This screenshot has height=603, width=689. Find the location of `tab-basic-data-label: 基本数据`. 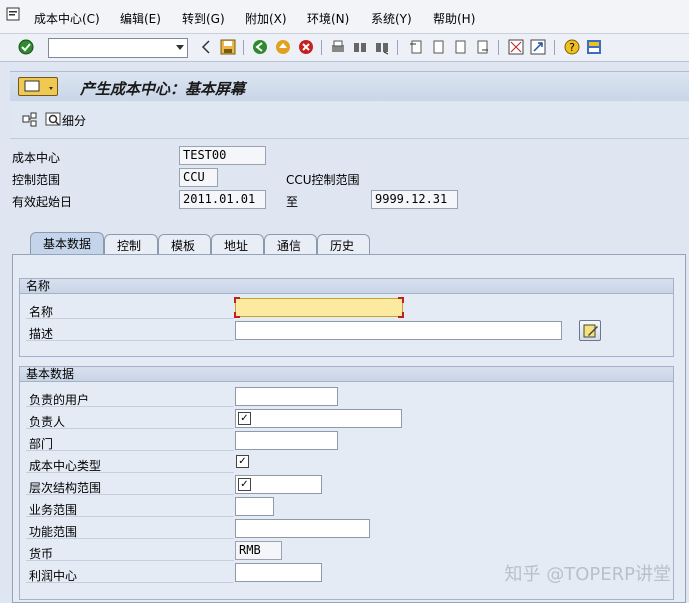

tab-basic-data-label: 基本数据 is located at coordinates (67, 244).